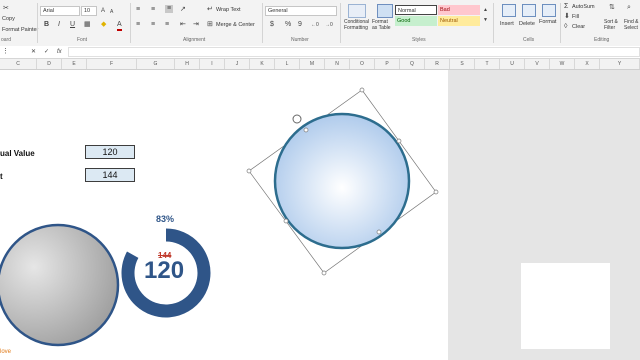  I want to click on column-header-n: N, so click(337, 64).